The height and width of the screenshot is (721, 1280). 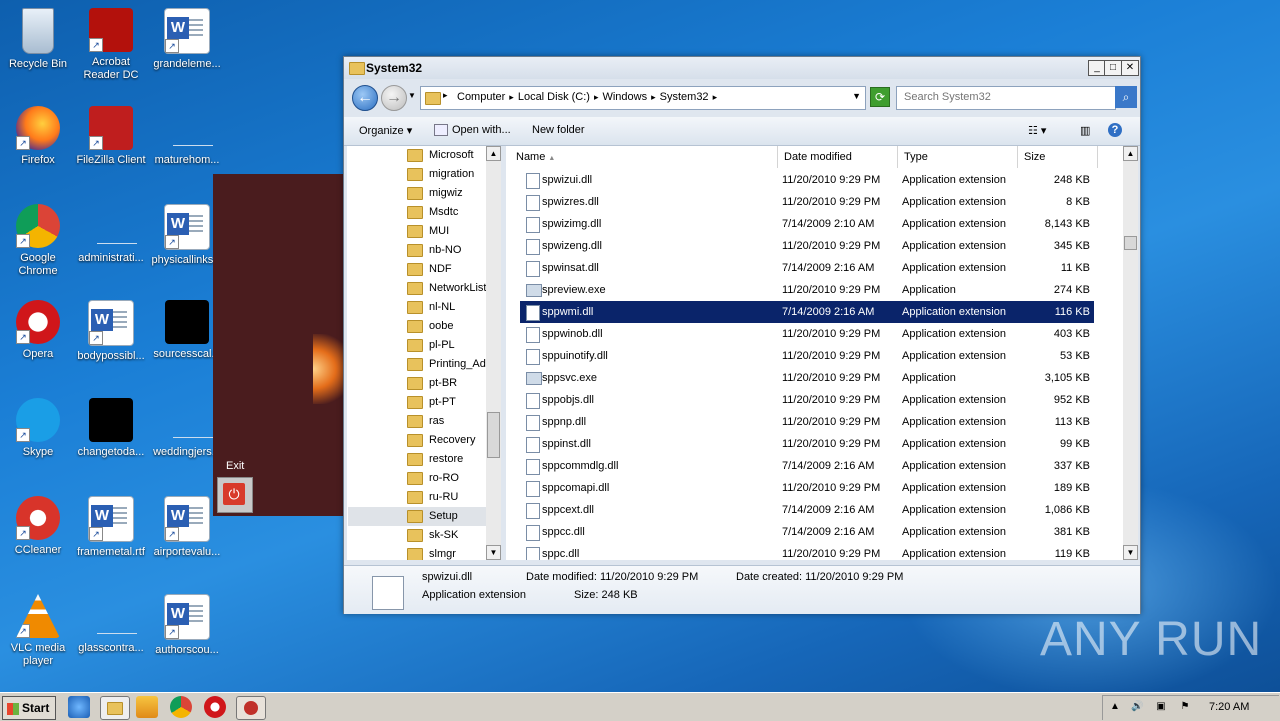 What do you see at coordinates (558, 130) in the screenshot?
I see `new-folder-button: New folder` at bounding box center [558, 130].